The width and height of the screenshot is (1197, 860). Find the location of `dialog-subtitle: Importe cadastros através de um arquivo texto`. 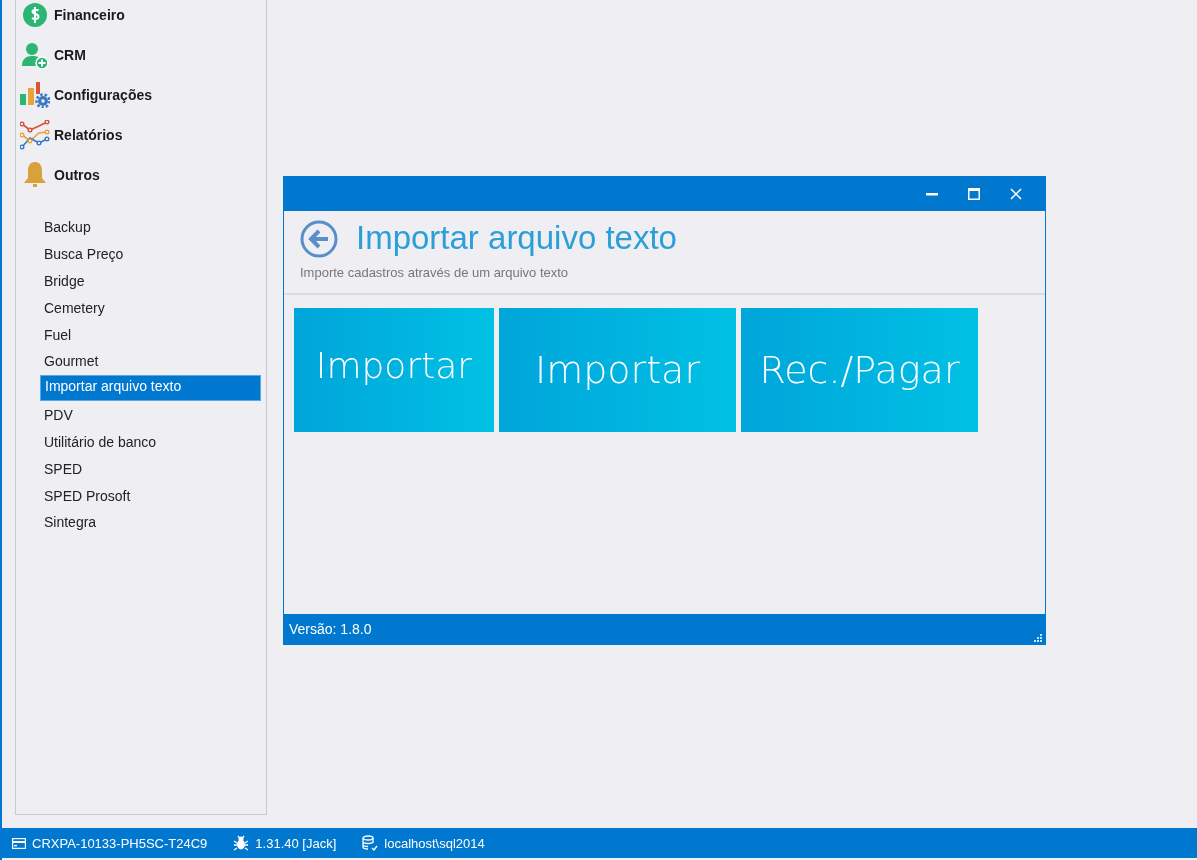

dialog-subtitle: Importe cadastros através de um arquivo texto is located at coordinates (435, 272).